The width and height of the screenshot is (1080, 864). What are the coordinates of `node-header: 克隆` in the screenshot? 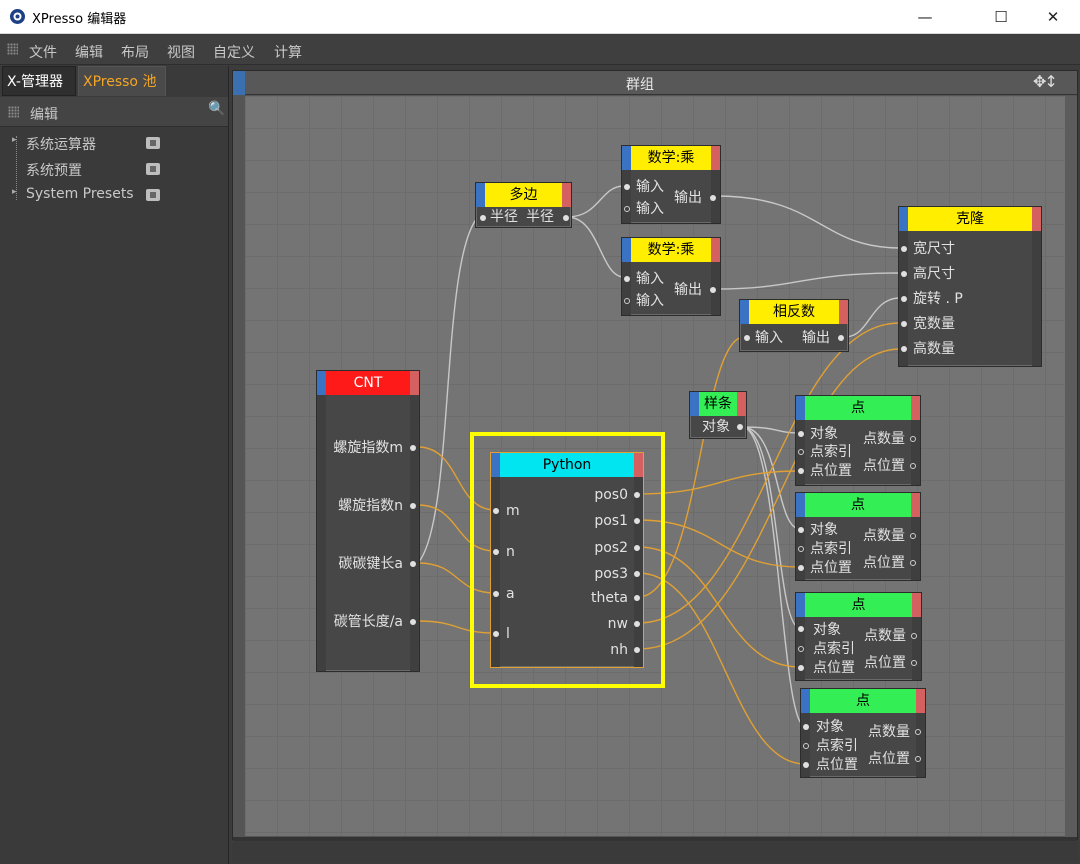 It's located at (970, 219).